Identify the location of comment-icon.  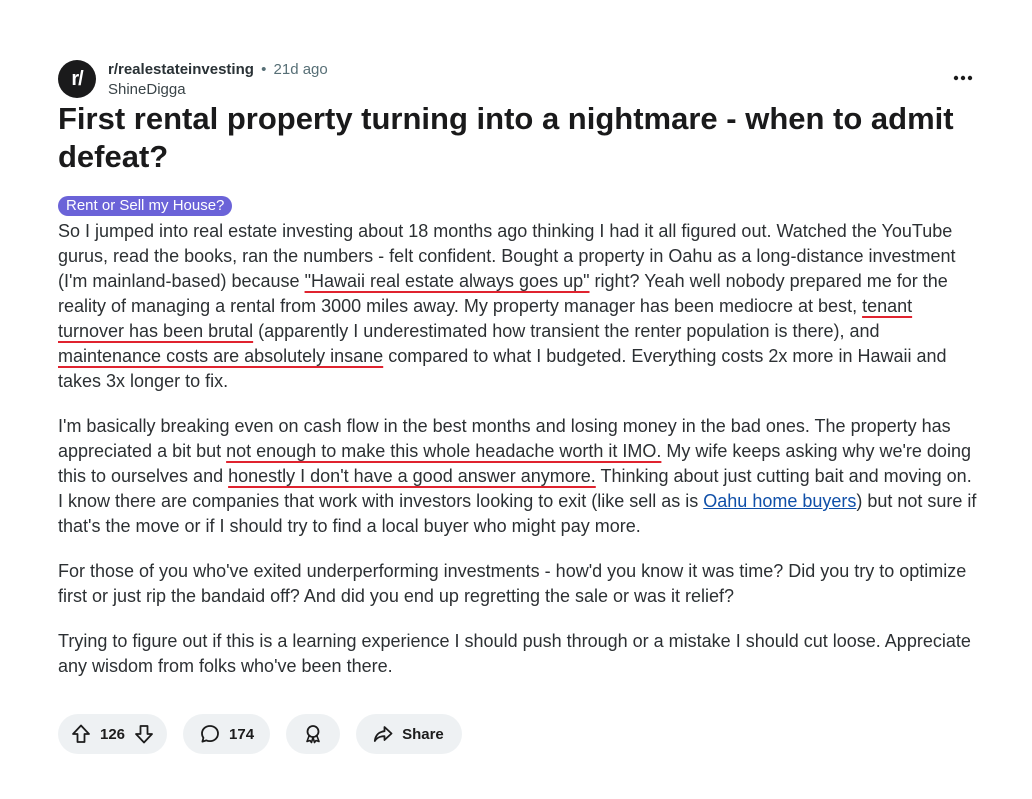
(210, 734).